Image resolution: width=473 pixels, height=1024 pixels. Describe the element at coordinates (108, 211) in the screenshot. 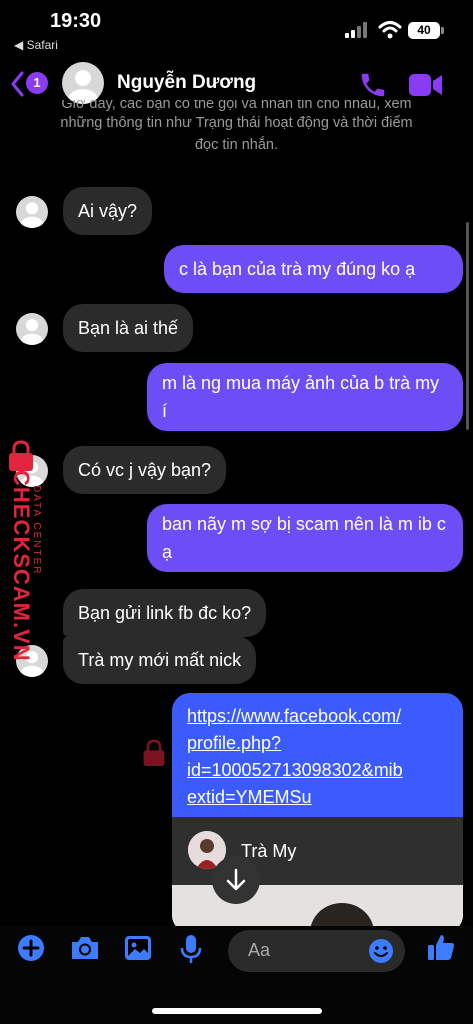

I see `incoming-message: Ai vậy?` at that location.